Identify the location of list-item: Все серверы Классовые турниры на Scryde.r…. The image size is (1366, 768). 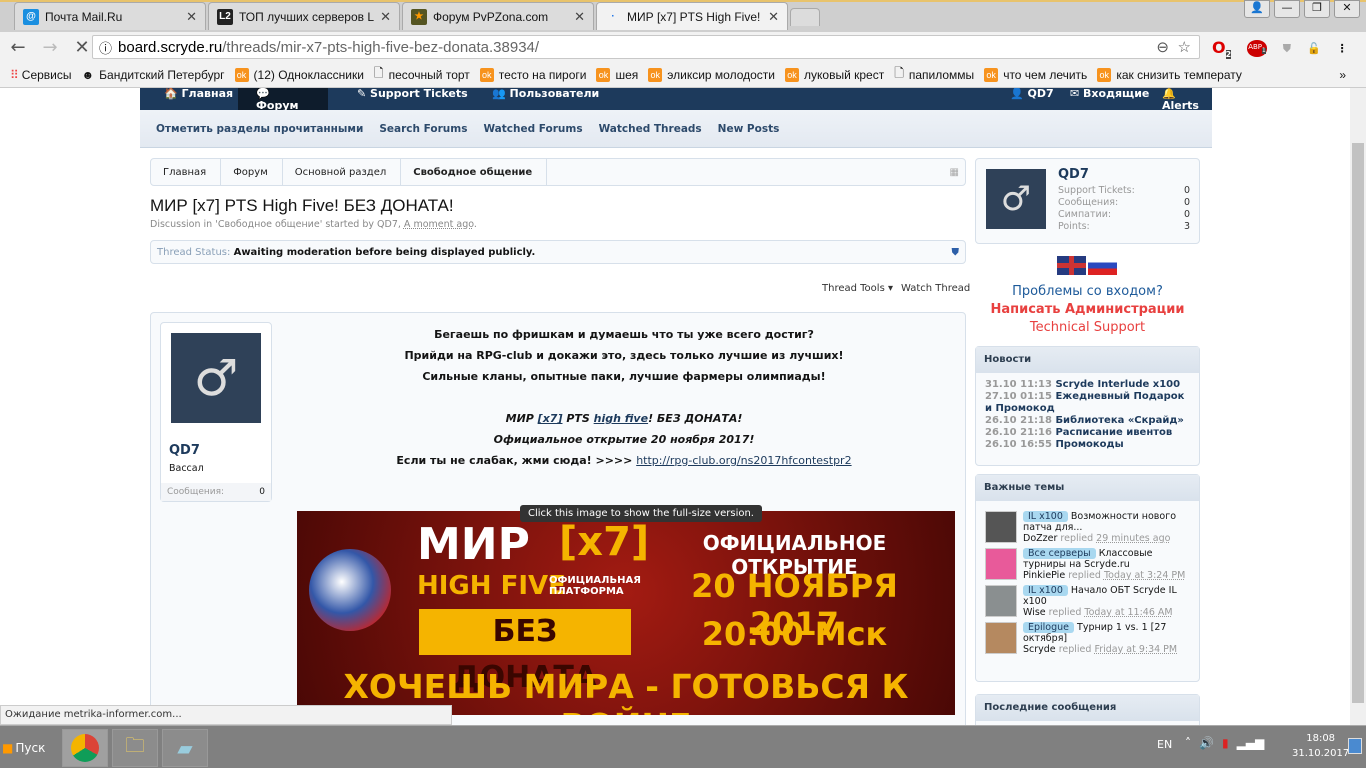
(1087, 564).